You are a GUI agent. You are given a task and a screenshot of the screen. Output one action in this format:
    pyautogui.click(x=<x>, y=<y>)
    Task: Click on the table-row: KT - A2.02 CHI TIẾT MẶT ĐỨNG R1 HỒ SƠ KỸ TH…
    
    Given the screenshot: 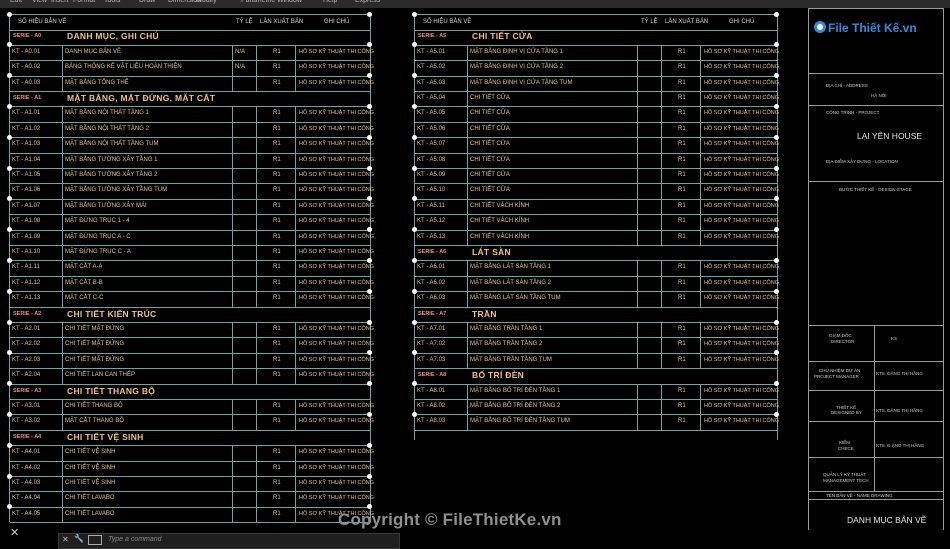 What is the action you would take?
    pyautogui.click(x=192, y=345)
    